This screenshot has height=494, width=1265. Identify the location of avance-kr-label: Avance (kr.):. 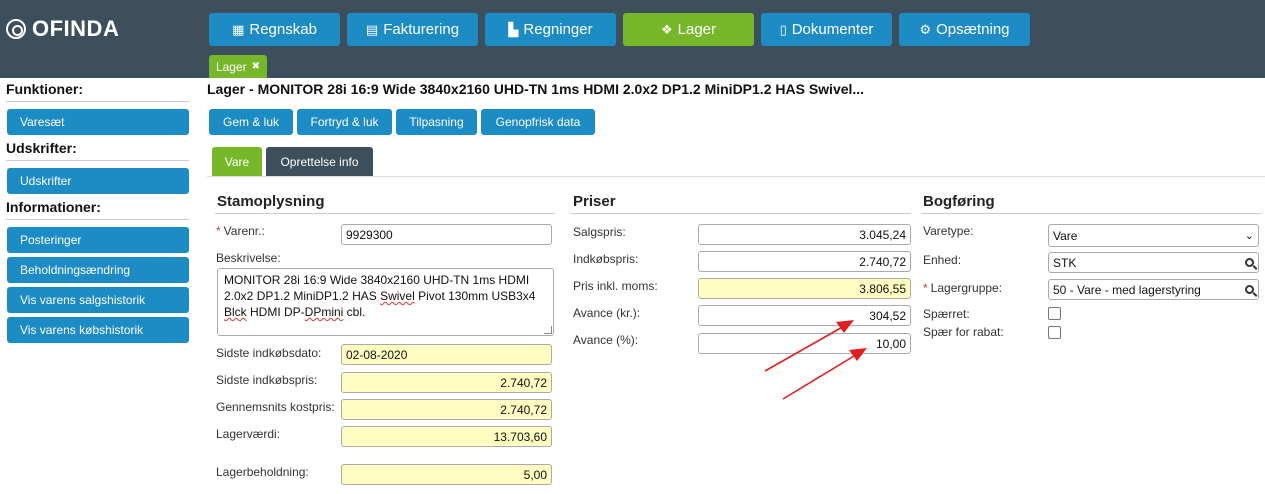
(607, 313).